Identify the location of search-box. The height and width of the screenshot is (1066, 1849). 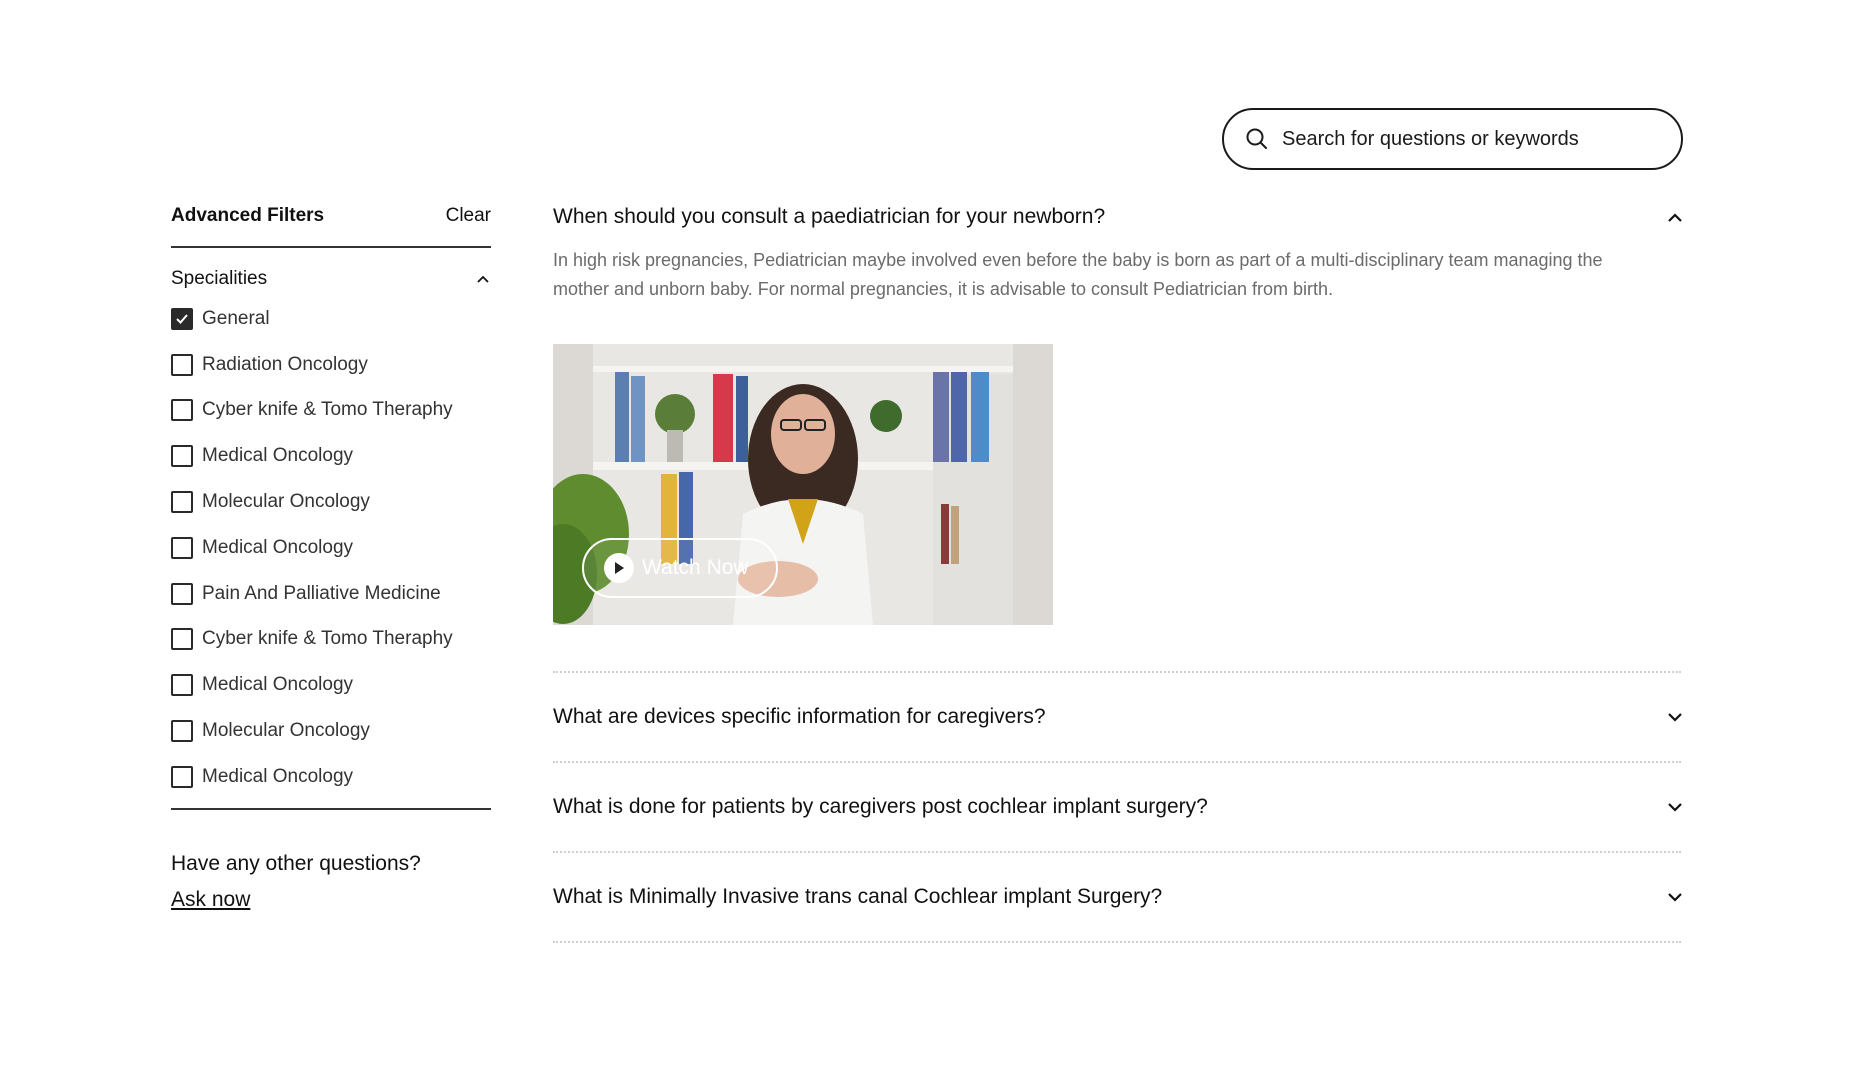
(1452, 139).